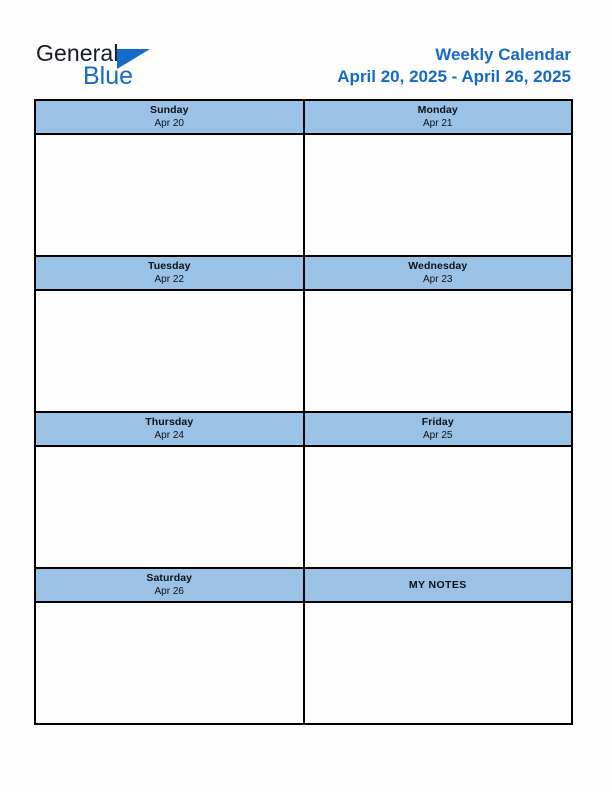  Describe the element at coordinates (169, 422) in the screenshot. I see `day-name-label: Thursday` at that location.